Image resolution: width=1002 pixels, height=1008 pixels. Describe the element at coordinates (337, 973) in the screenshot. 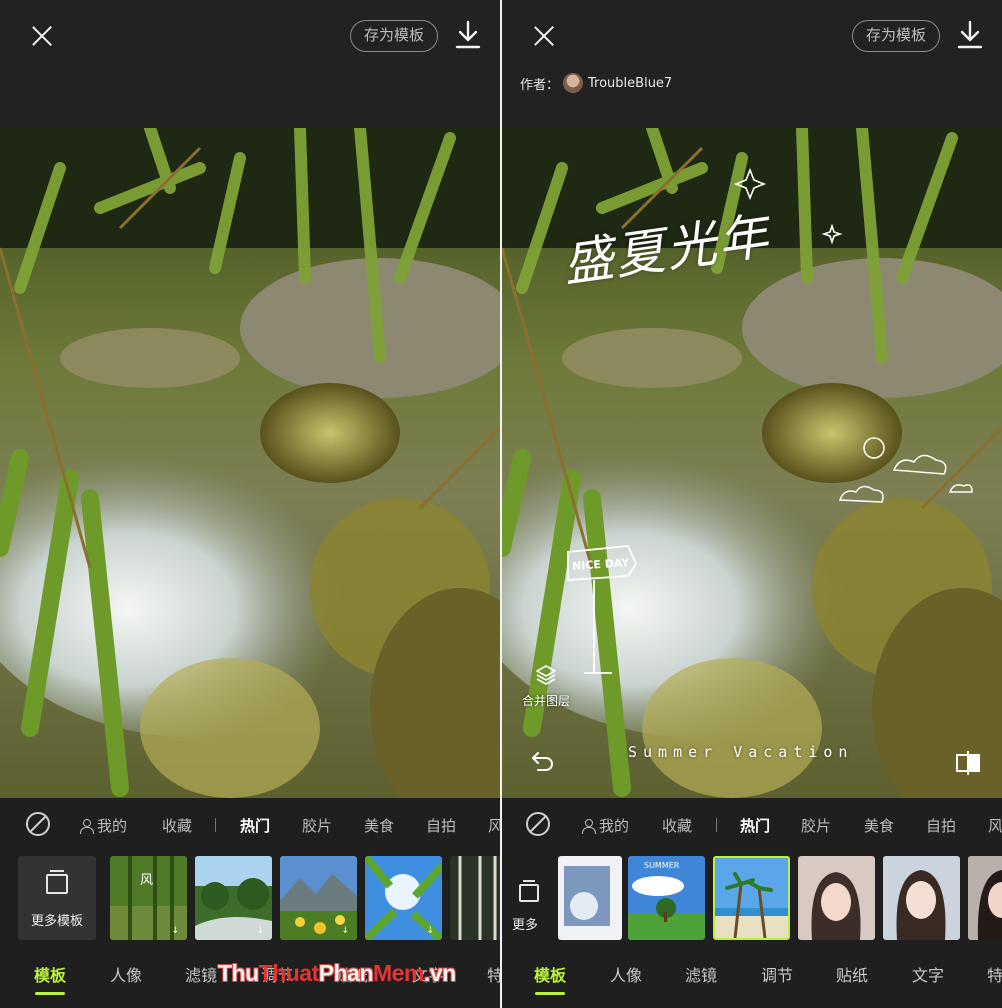

I see `watermark: ThuThuatPhanMem.vn` at that location.